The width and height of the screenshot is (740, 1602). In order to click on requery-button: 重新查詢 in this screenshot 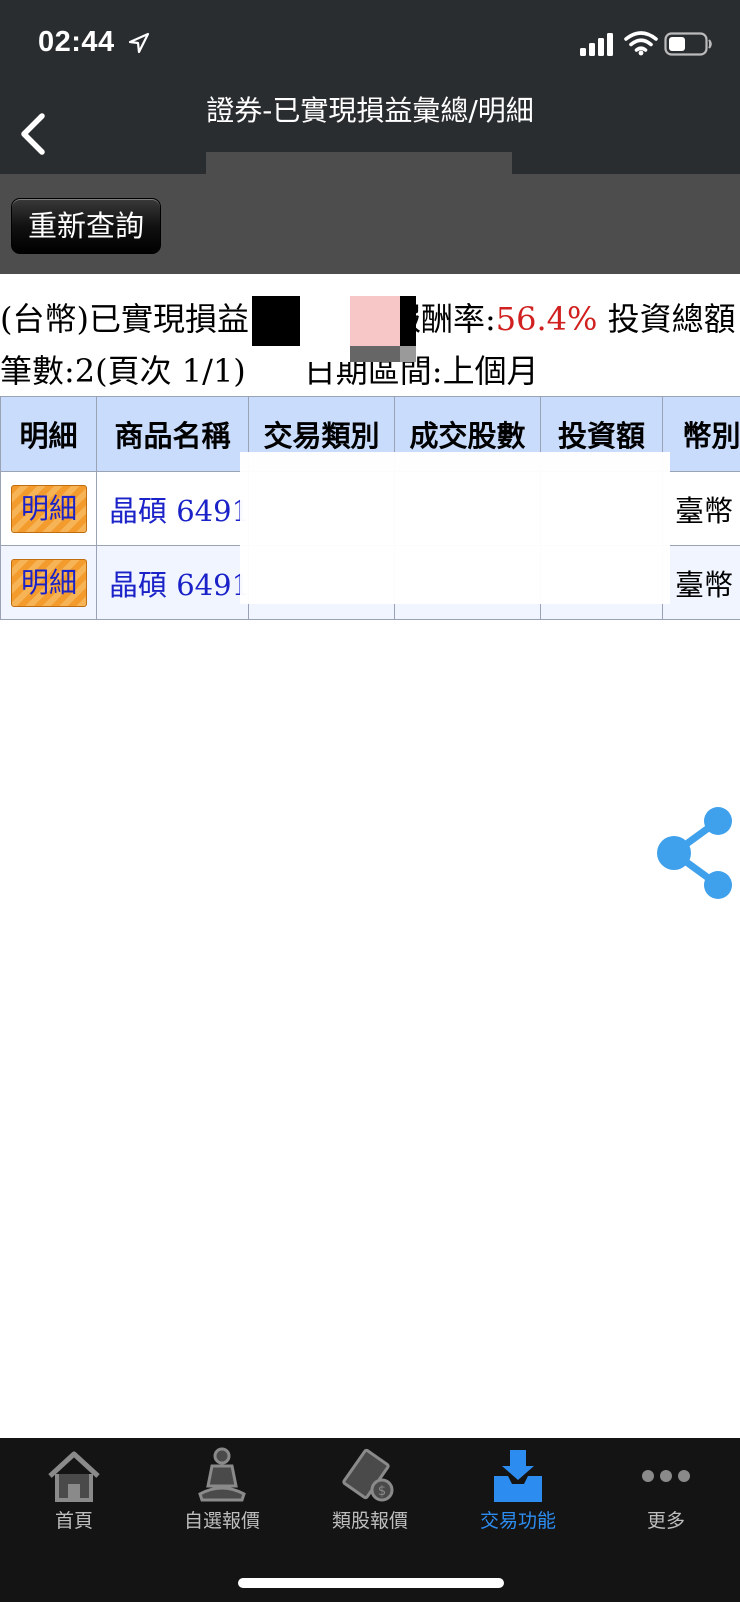, I will do `click(86, 226)`.